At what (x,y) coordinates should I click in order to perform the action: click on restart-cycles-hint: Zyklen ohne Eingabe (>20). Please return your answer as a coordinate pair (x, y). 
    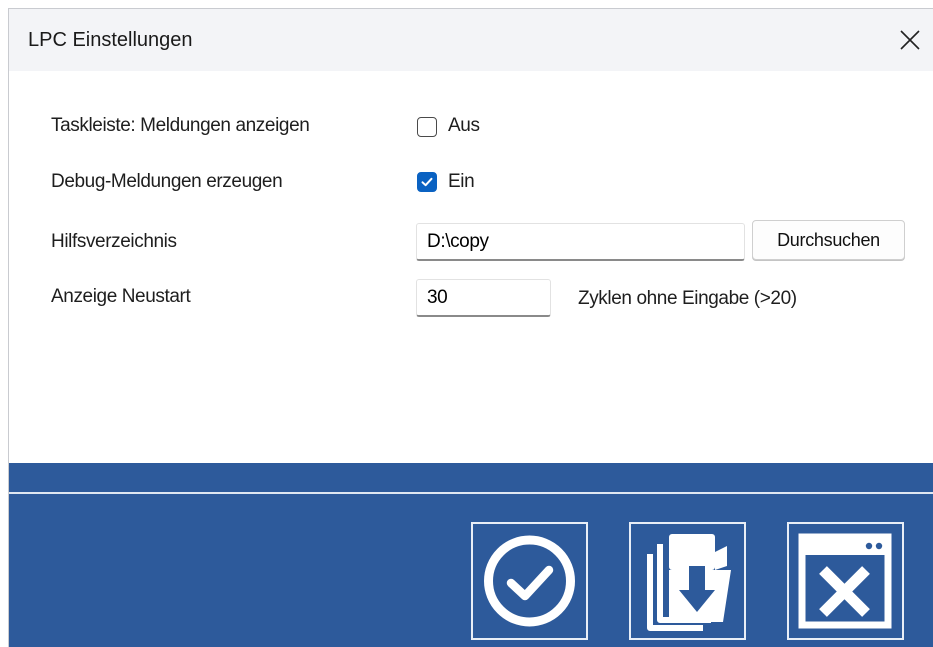
    Looking at the image, I should click on (687, 298).